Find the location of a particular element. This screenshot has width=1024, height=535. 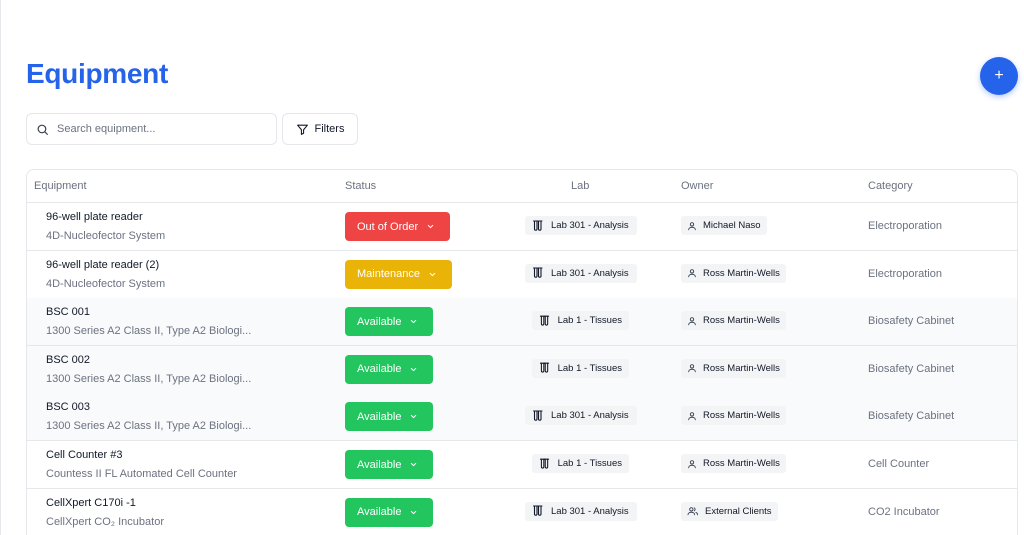

page-left-border is located at coordinates (0, 267).